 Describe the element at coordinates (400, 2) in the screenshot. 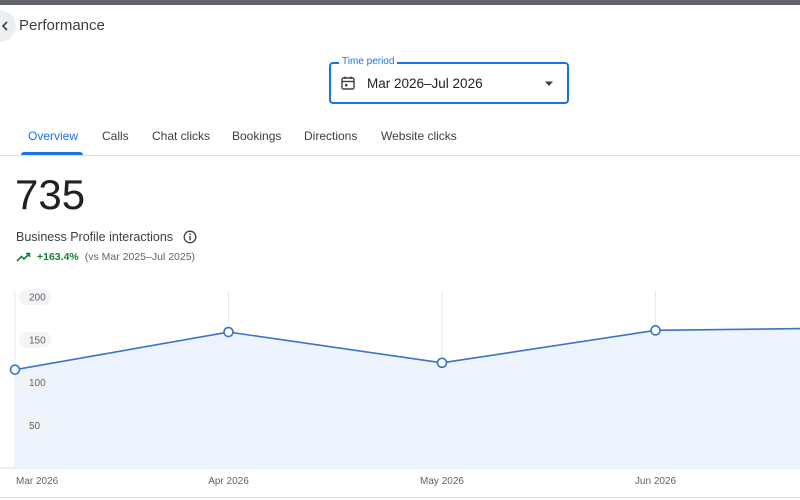

I see `window-top-strip` at that location.